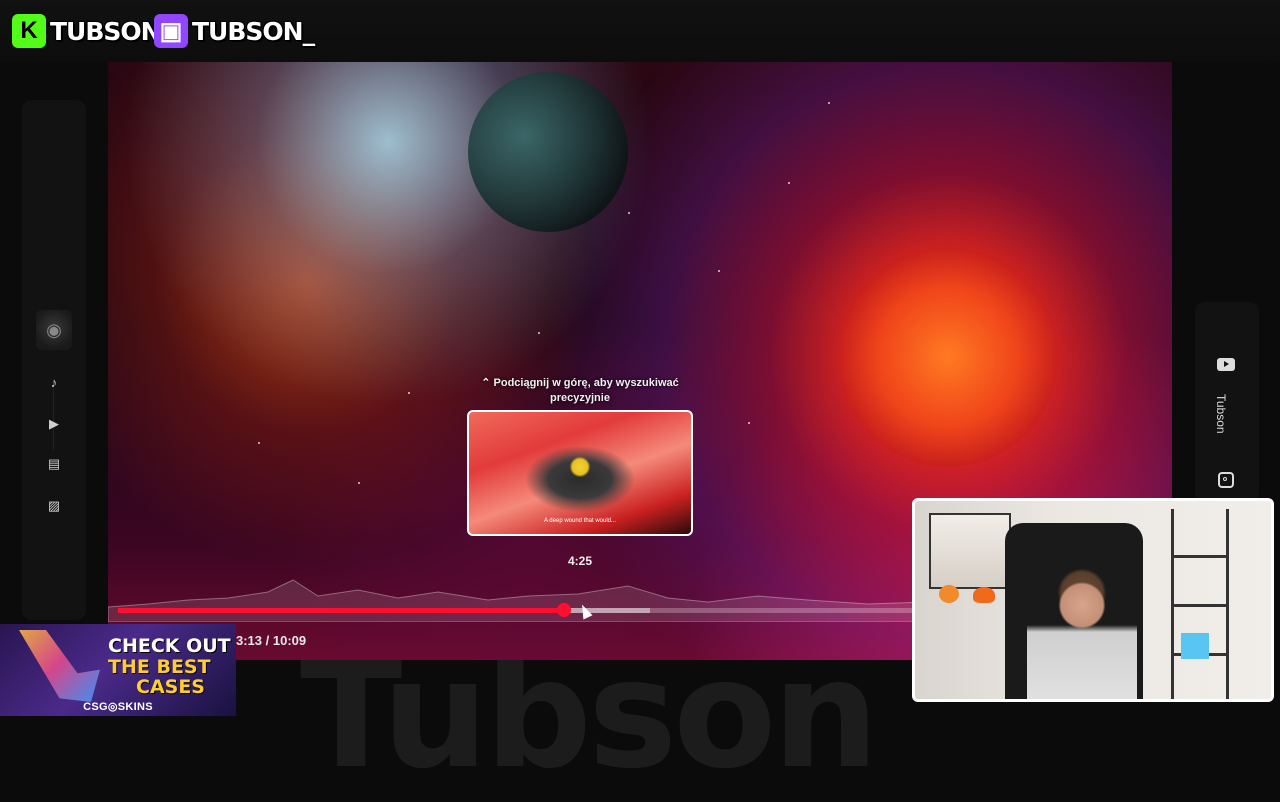 The width and height of the screenshot is (1280, 802). I want to click on webcam-overlay, so click(1093, 600).